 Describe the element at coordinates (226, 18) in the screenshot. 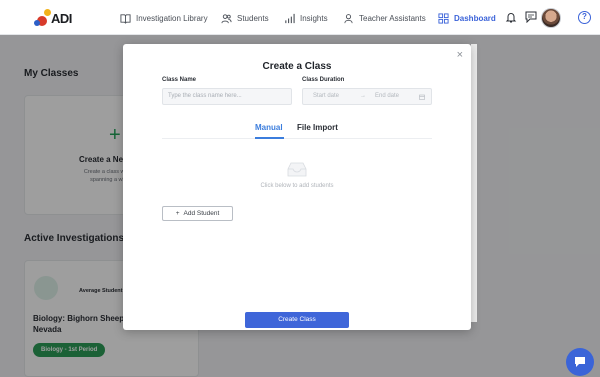

I see `users-icon` at that location.